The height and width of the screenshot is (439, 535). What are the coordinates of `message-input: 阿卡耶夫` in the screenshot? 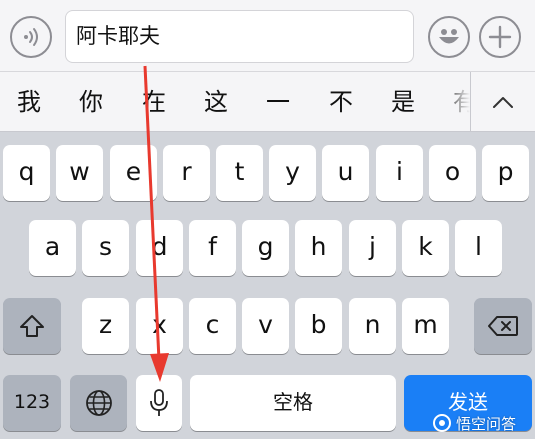 It's located at (239, 36).